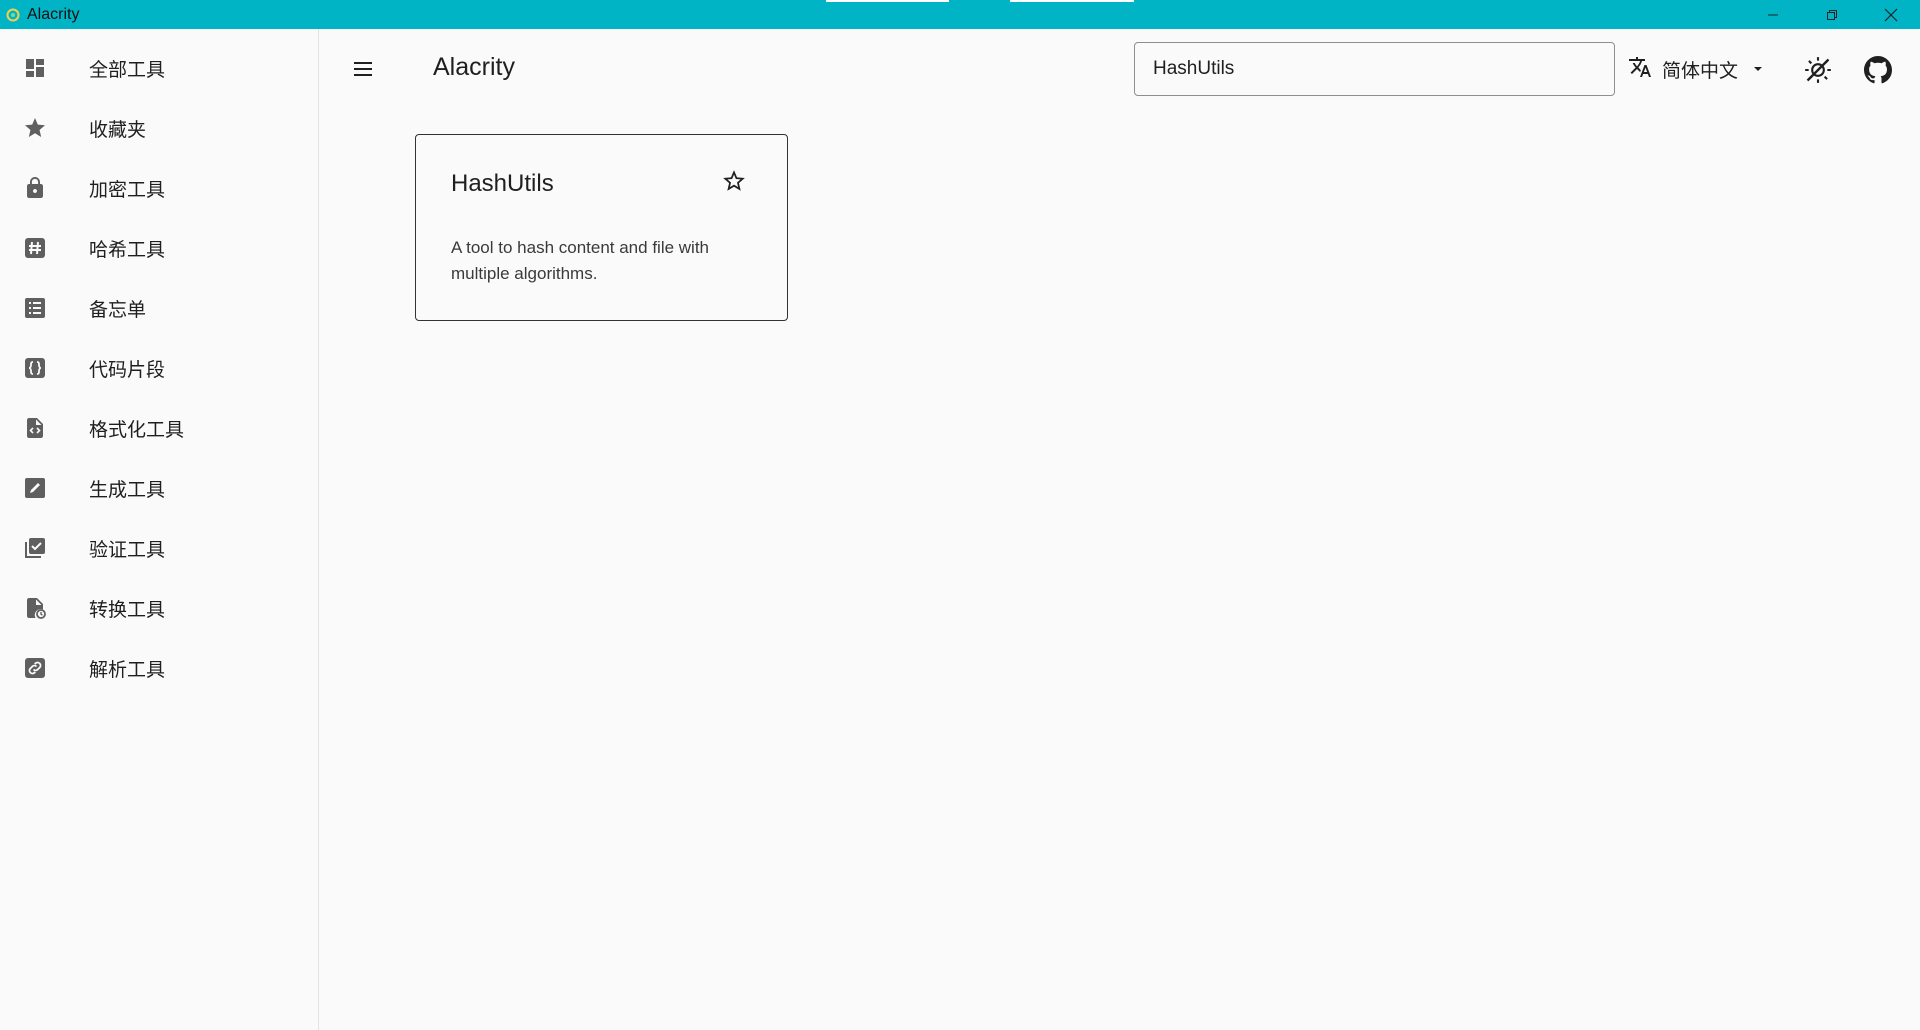 This screenshot has height=1030, width=1920. What do you see at coordinates (127, 370) in the screenshot?
I see `sidebar-item-label: 代码片段` at bounding box center [127, 370].